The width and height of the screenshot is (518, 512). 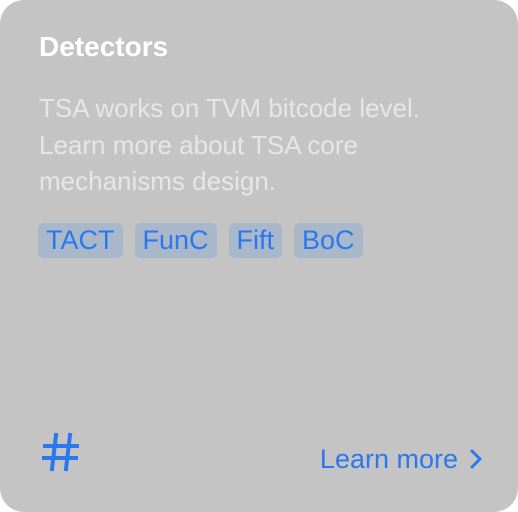 What do you see at coordinates (388, 459) in the screenshot?
I see `learn-more-label: Learn more` at bounding box center [388, 459].